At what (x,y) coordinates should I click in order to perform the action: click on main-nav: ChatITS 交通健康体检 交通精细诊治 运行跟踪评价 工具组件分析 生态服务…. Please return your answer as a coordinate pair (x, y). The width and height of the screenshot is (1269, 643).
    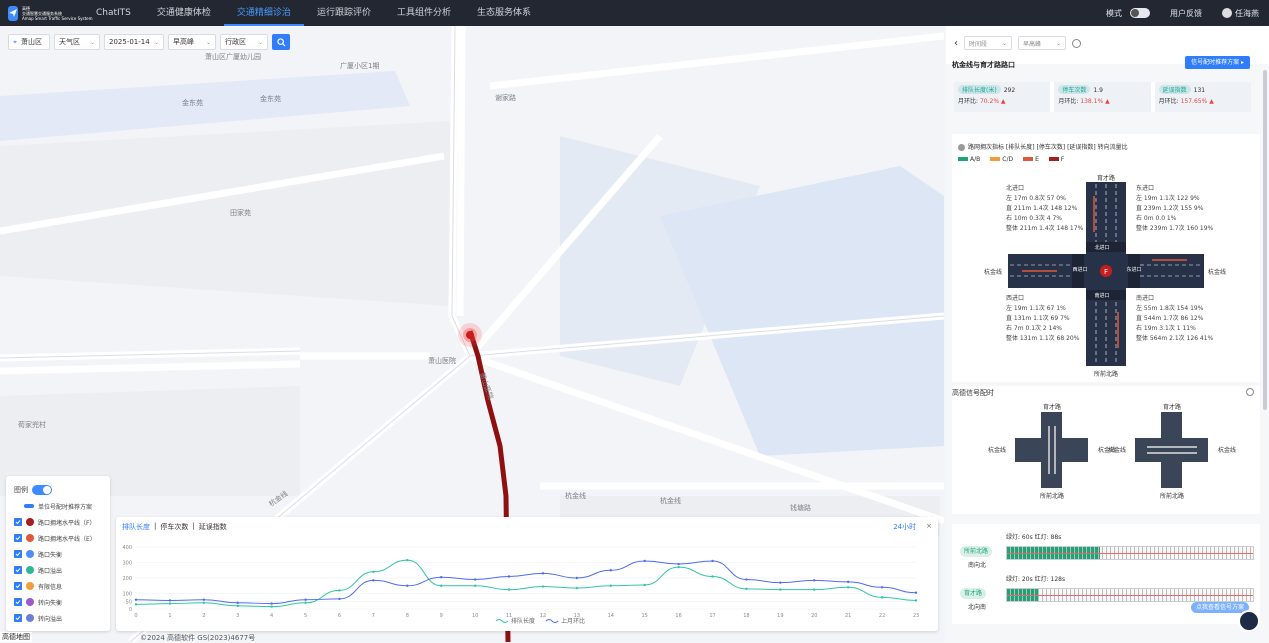
    Looking at the image, I should click on (313, 13).